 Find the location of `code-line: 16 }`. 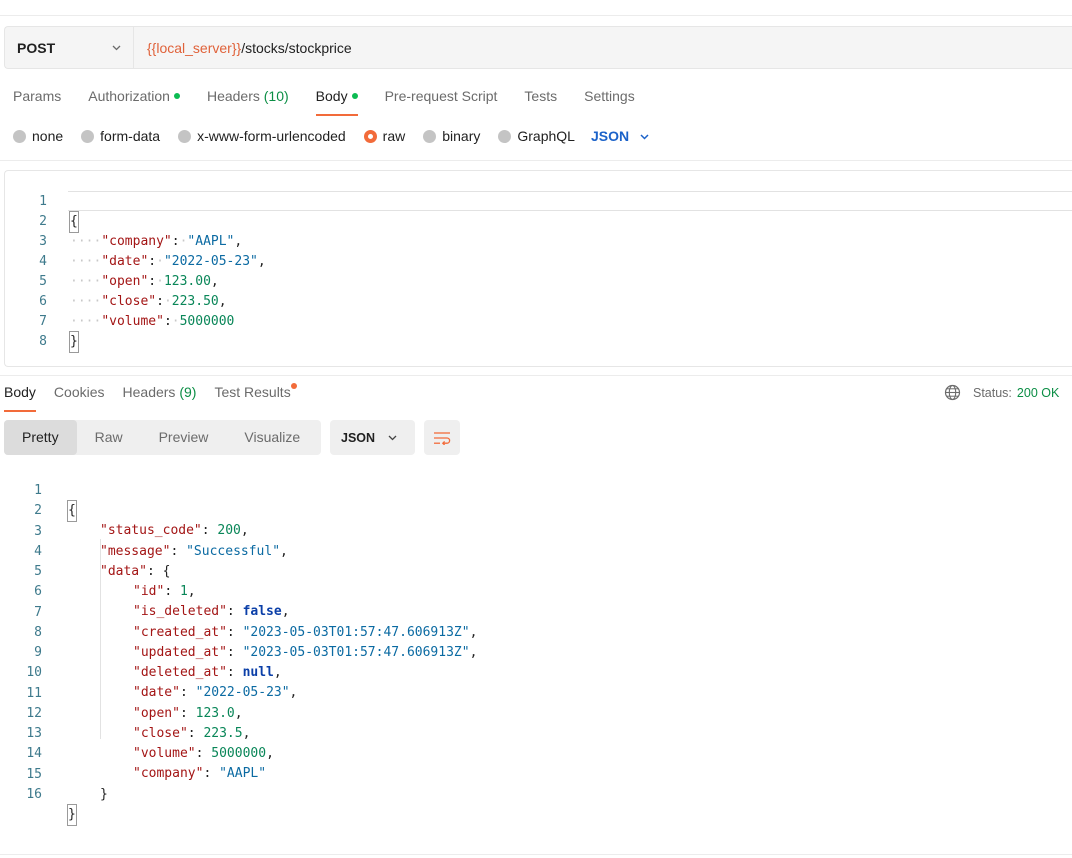

code-line: 16 } is located at coordinates (38, 795).